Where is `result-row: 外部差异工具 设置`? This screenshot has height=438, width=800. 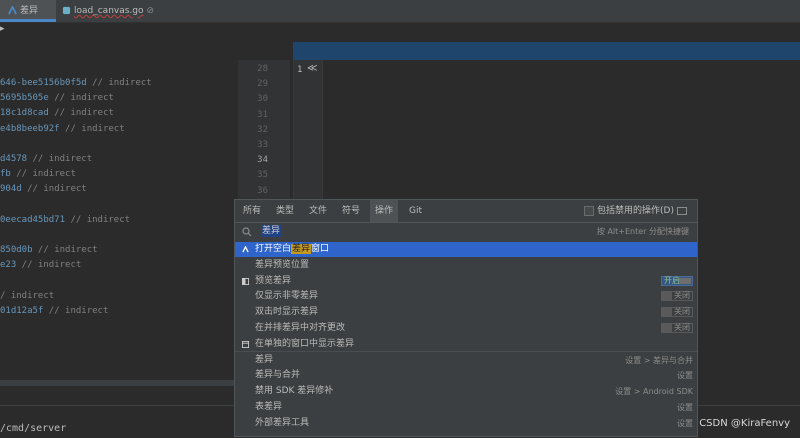 result-row: 外部差异工具 设置 is located at coordinates (466, 423).